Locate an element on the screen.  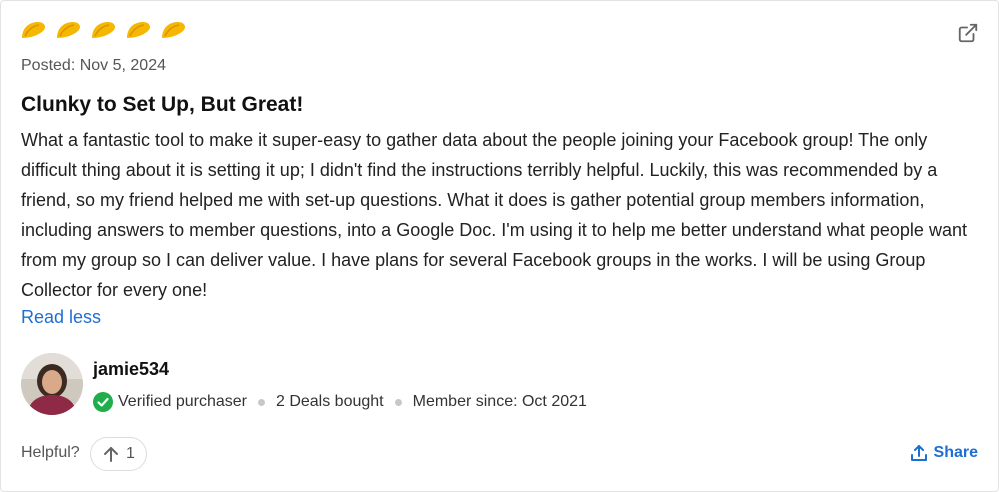
arrow-up-icon is located at coordinates (111, 454).